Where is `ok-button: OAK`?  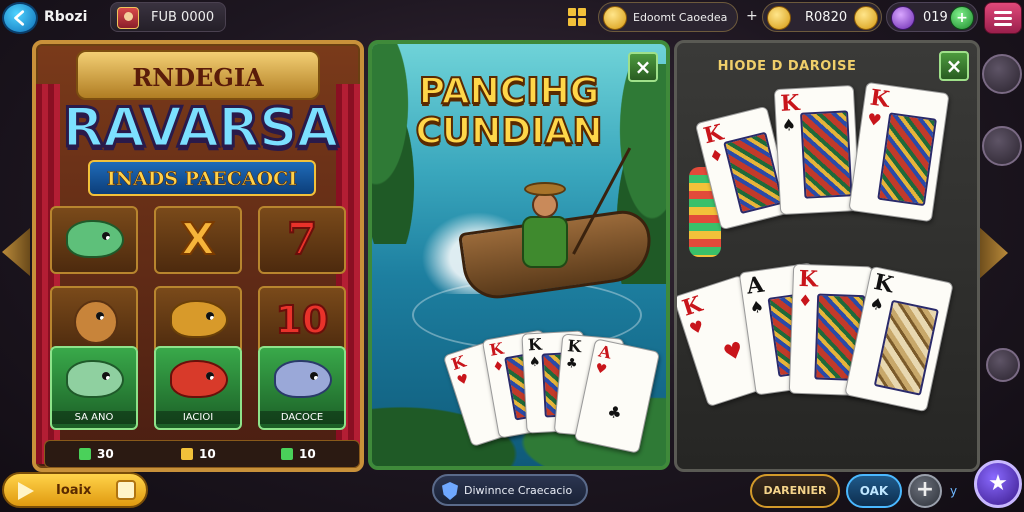
ok-button: OAK is located at coordinates (874, 491).